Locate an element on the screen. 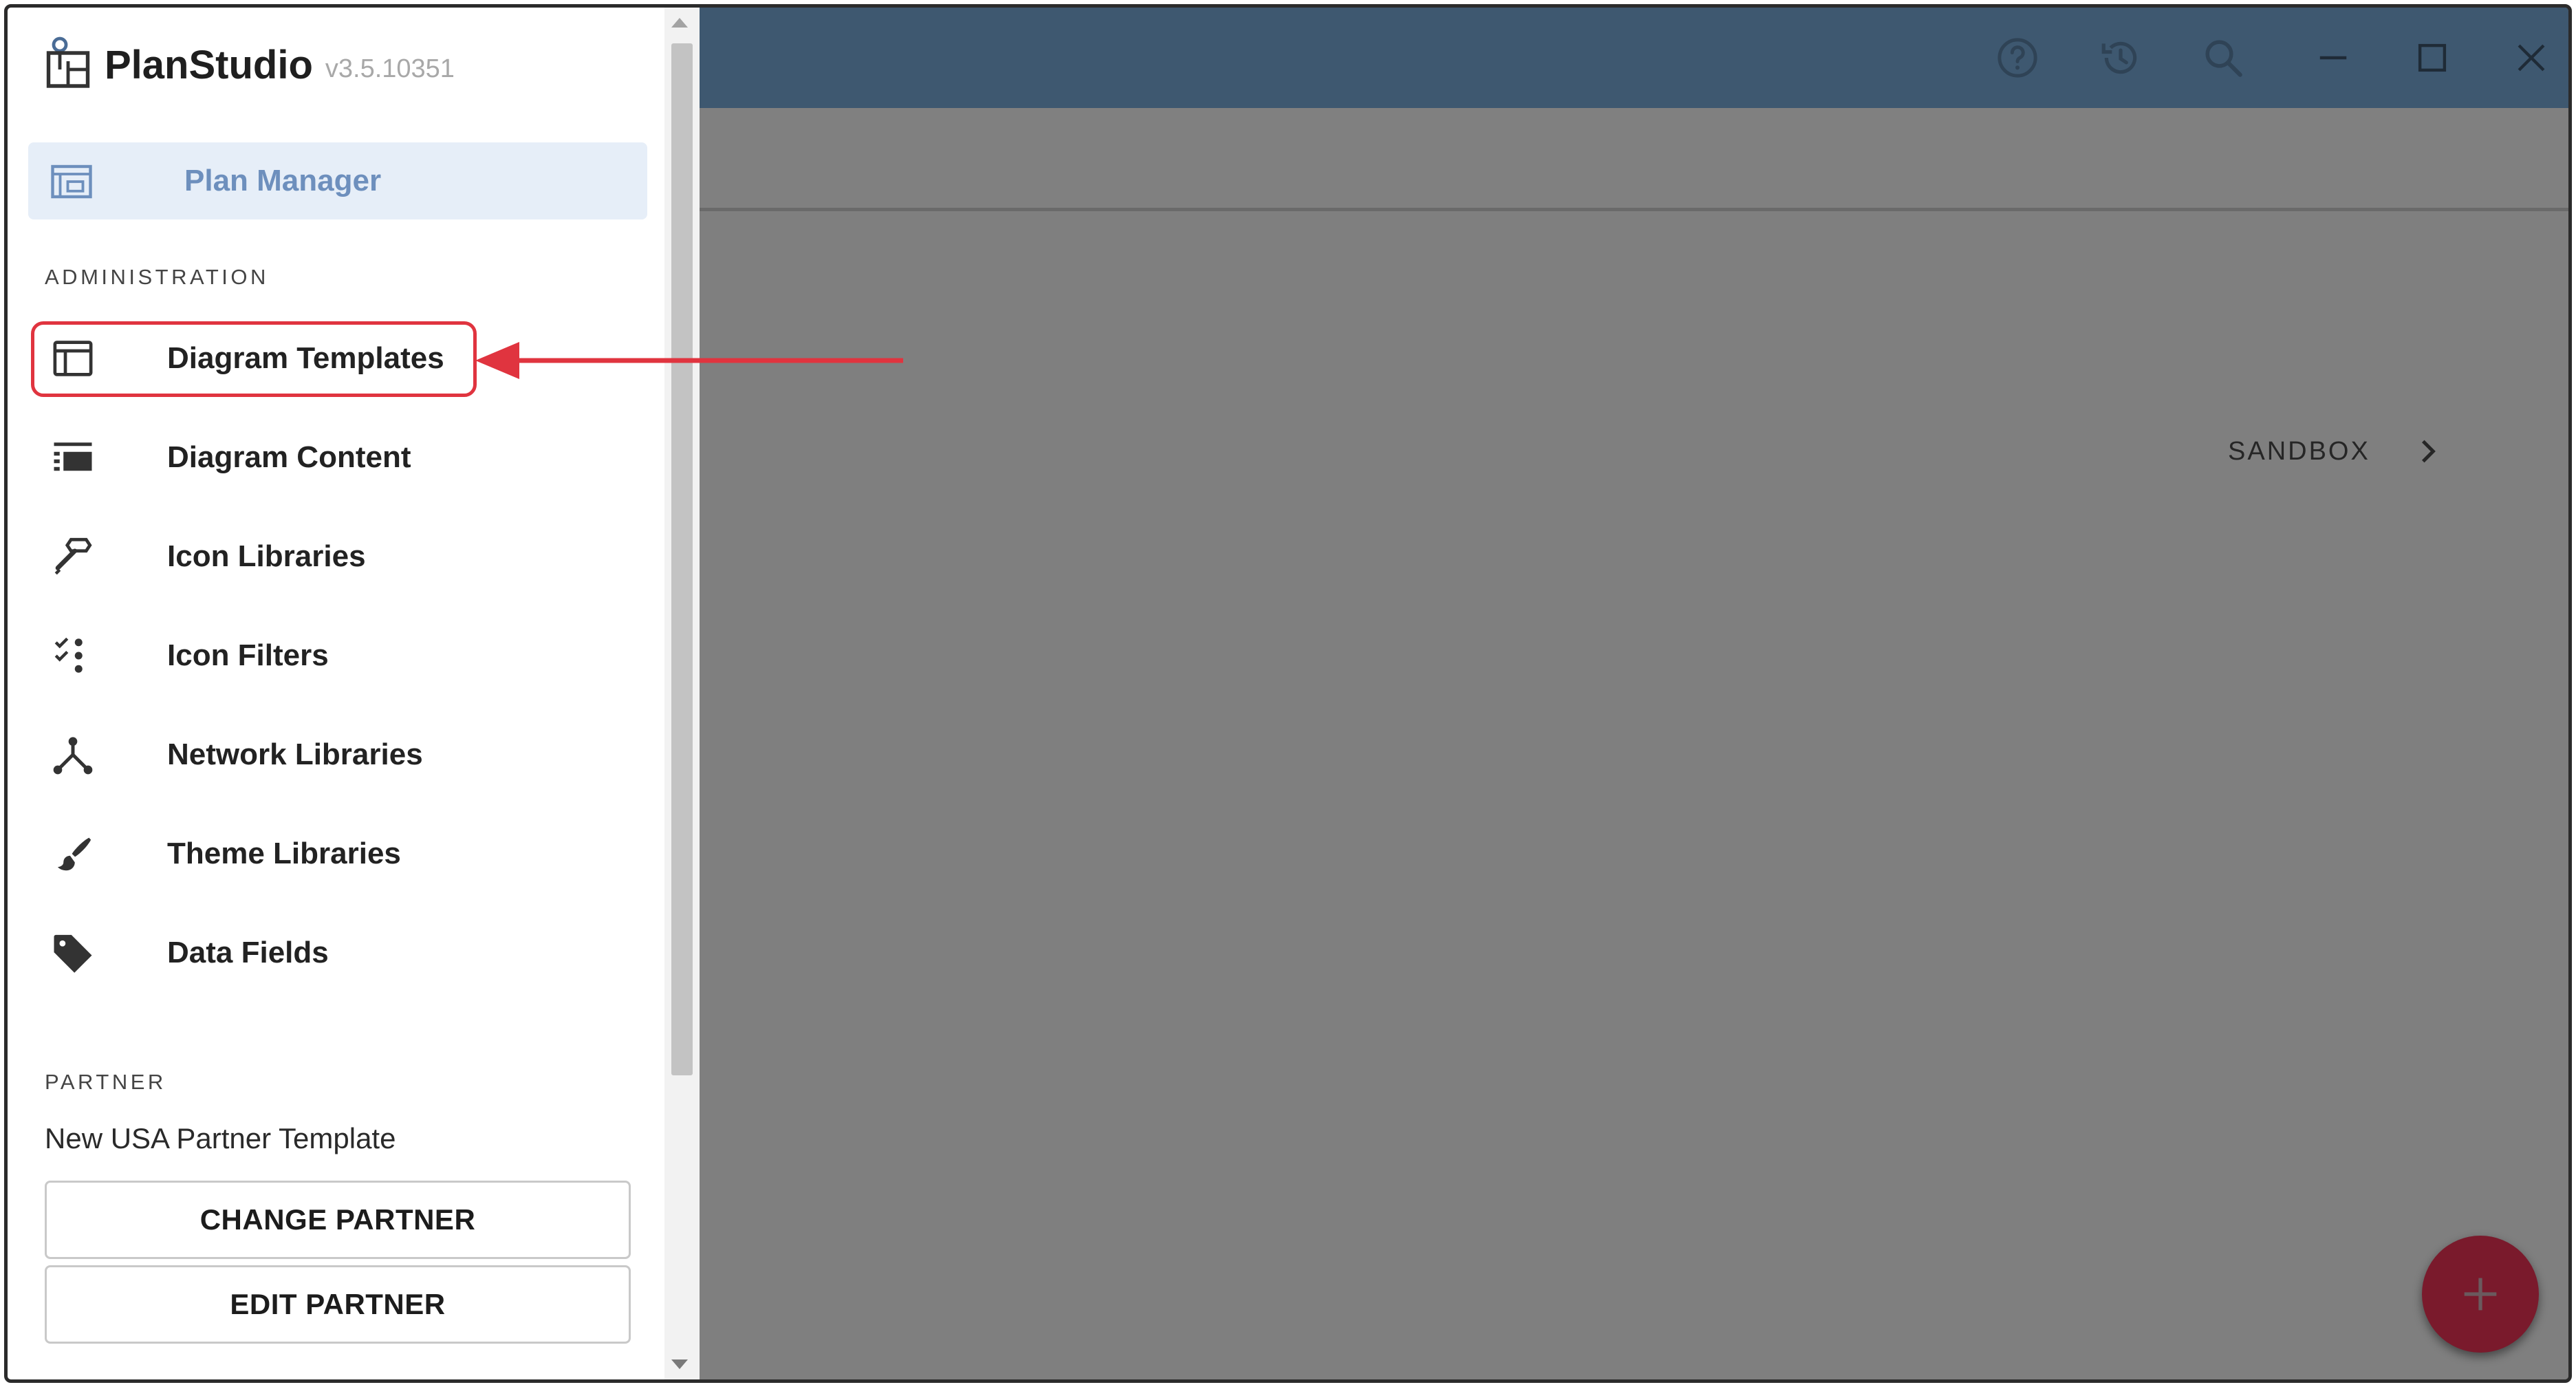 The width and height of the screenshot is (2576, 1387). nav-icon-filters-label: Icon Filters is located at coordinates (248, 655).